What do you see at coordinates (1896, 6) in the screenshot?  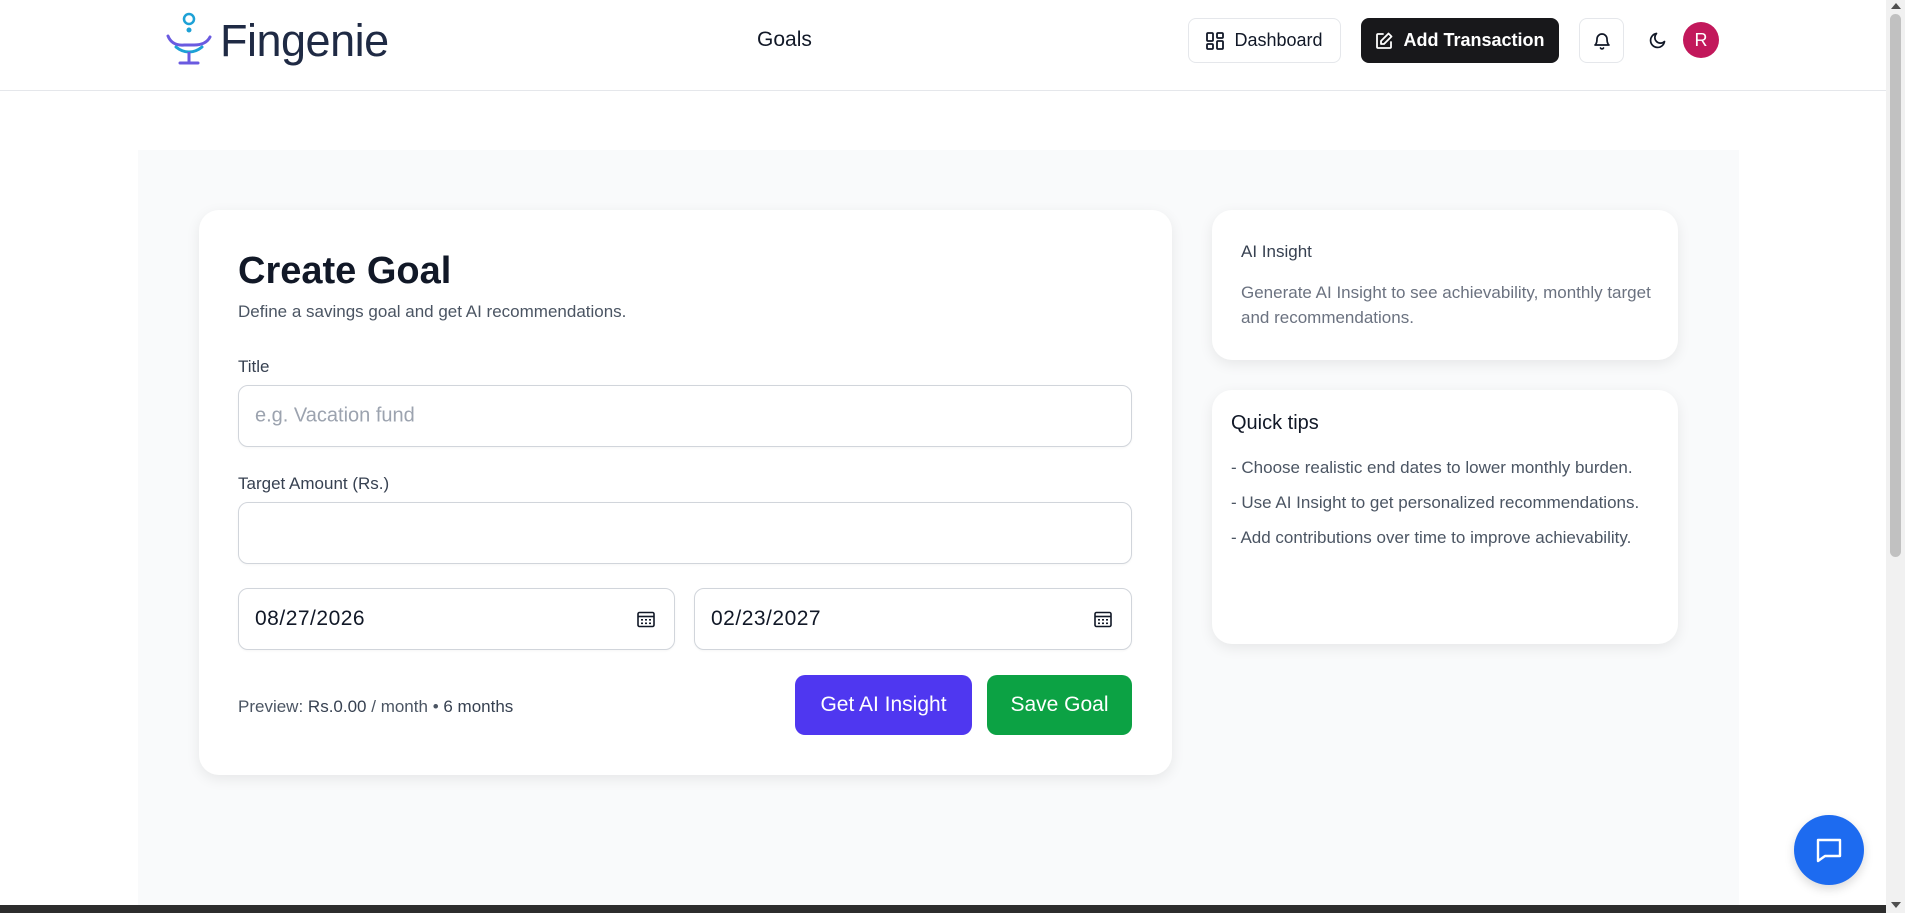 I see `scroll-up-arrow-icon` at bounding box center [1896, 6].